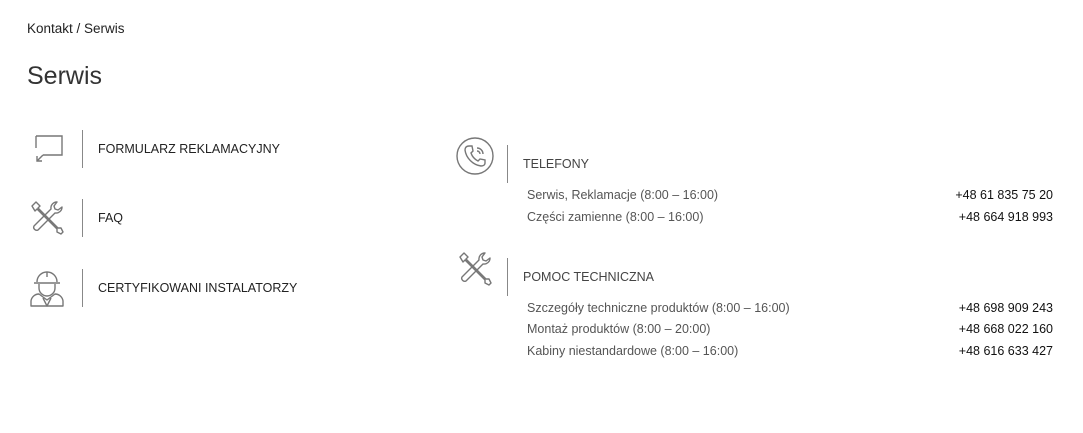  I want to click on link-formularz-reklamacyjny: FORMULARZ REKLAMACYJNY, so click(153, 149).